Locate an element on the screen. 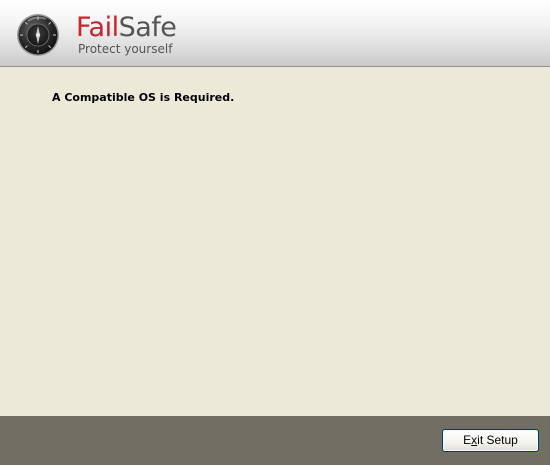 This screenshot has width=550, height=465. header-banner: FailSafe Protect yourself is located at coordinates (275, 33).